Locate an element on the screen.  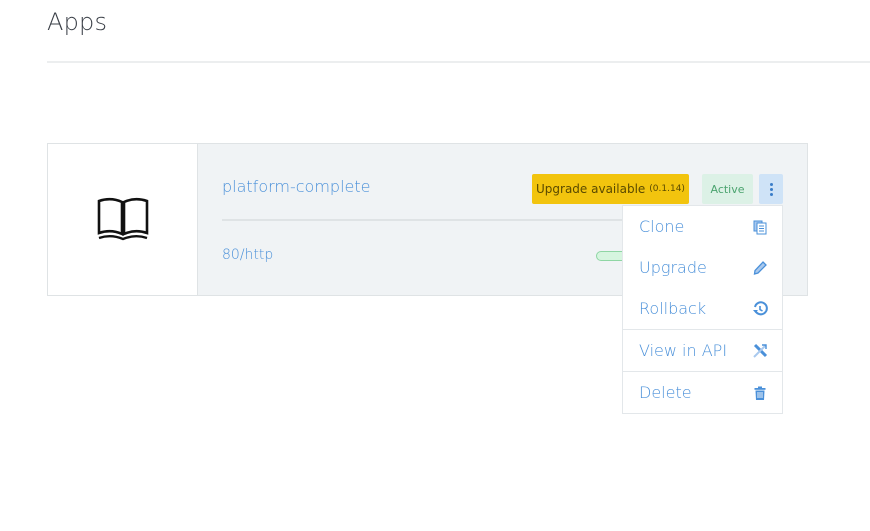
book-open-icon is located at coordinates (122, 218).